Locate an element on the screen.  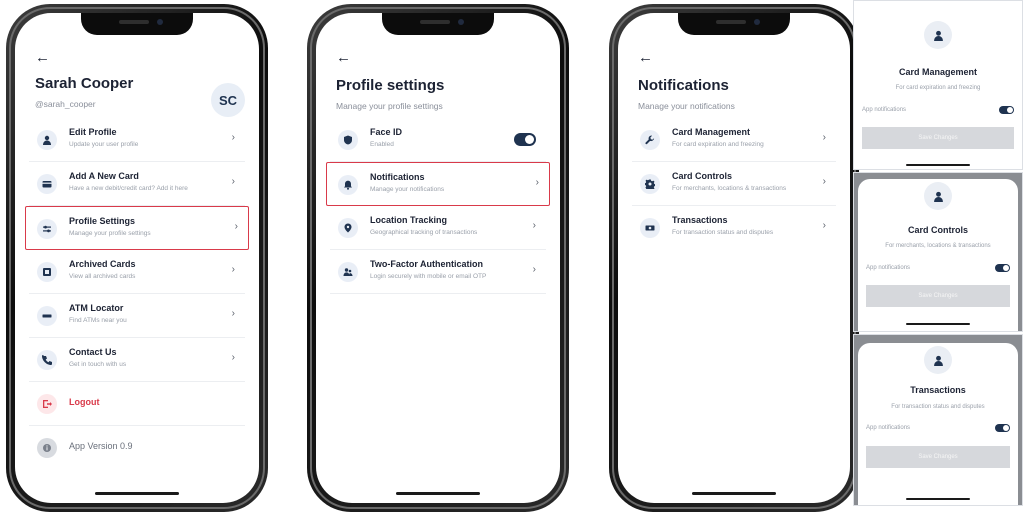
sliders-icon is located at coordinates (47, 229).